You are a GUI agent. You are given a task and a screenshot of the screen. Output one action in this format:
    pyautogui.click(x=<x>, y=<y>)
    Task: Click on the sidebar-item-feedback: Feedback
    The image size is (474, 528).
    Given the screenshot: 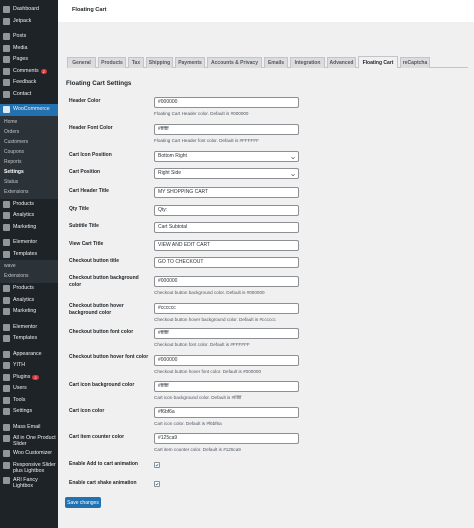 What is the action you would take?
    pyautogui.click(x=29, y=83)
    